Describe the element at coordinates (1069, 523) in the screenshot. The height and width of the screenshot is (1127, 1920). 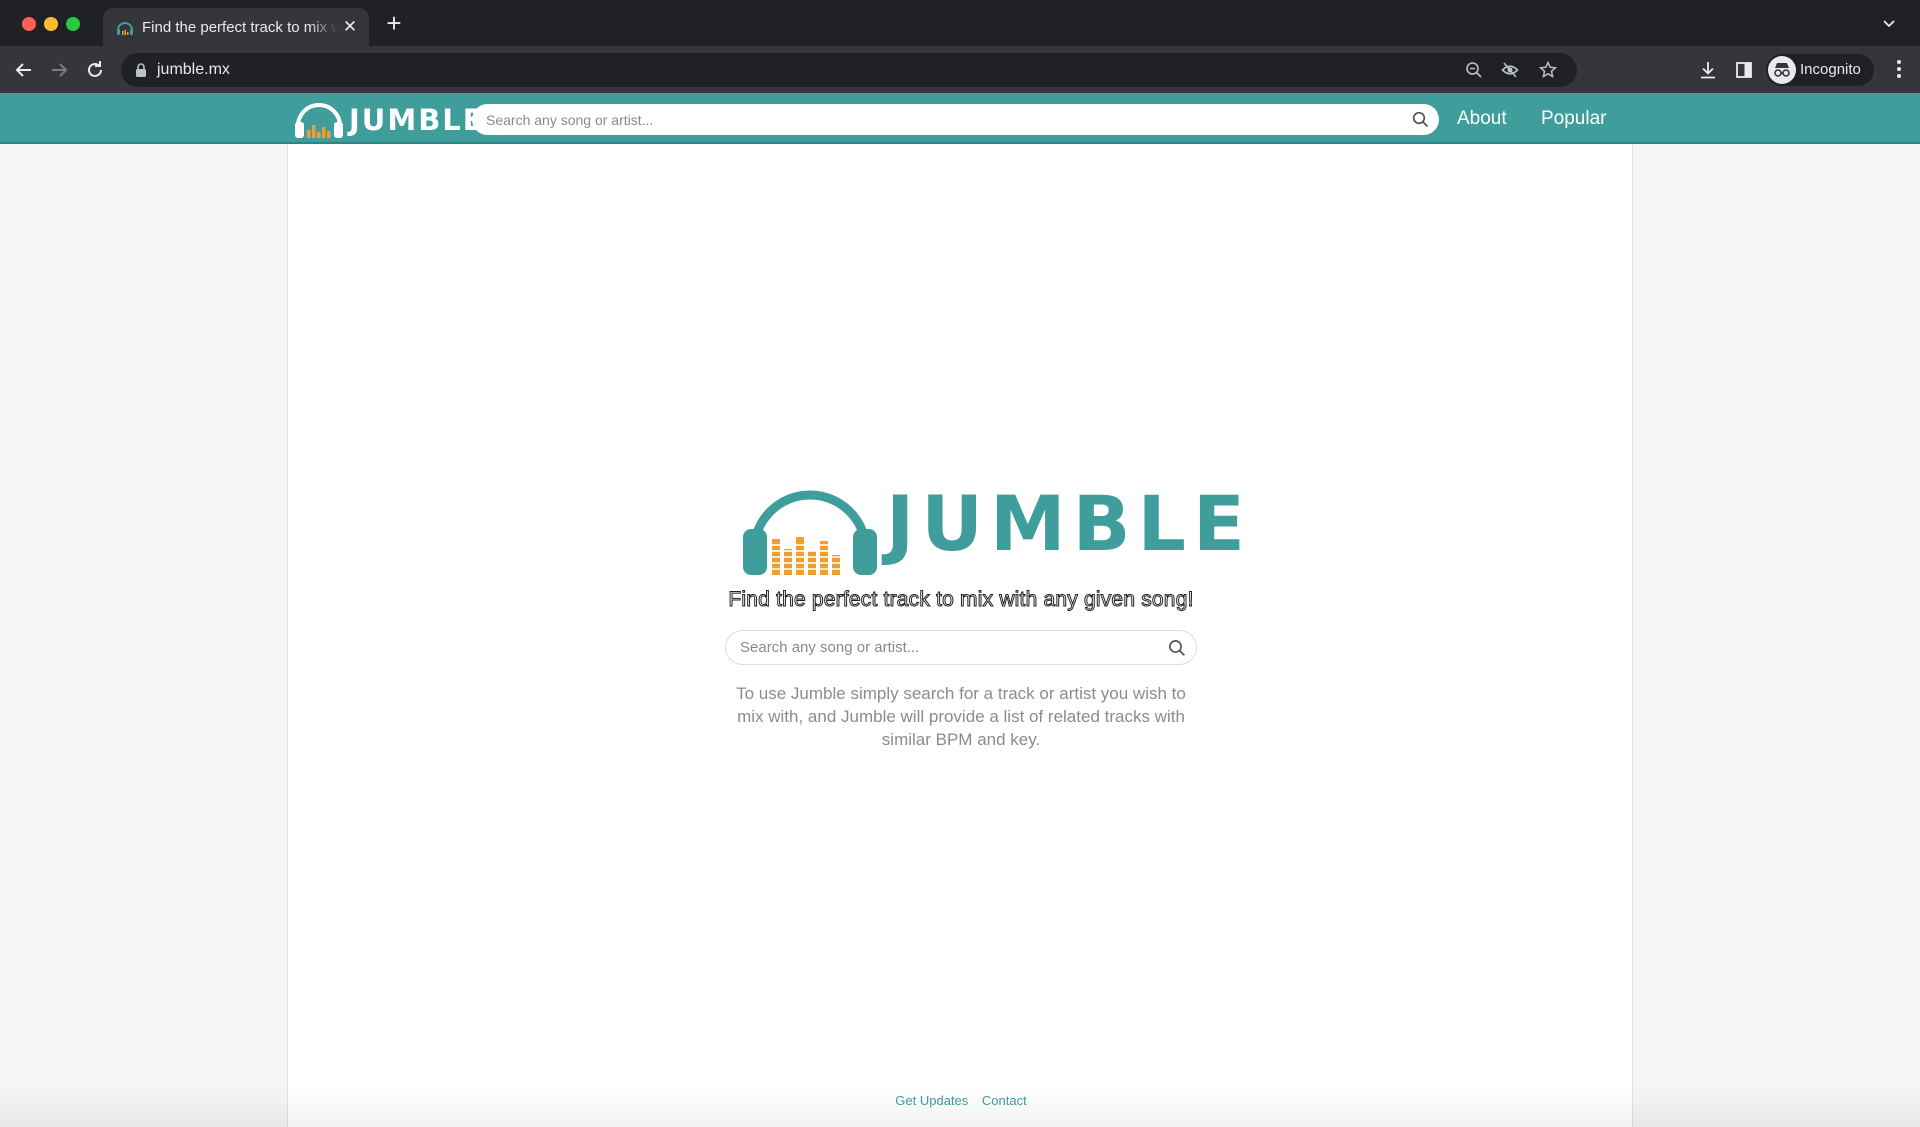
I see `hero-logo-text: JUMBLE` at that location.